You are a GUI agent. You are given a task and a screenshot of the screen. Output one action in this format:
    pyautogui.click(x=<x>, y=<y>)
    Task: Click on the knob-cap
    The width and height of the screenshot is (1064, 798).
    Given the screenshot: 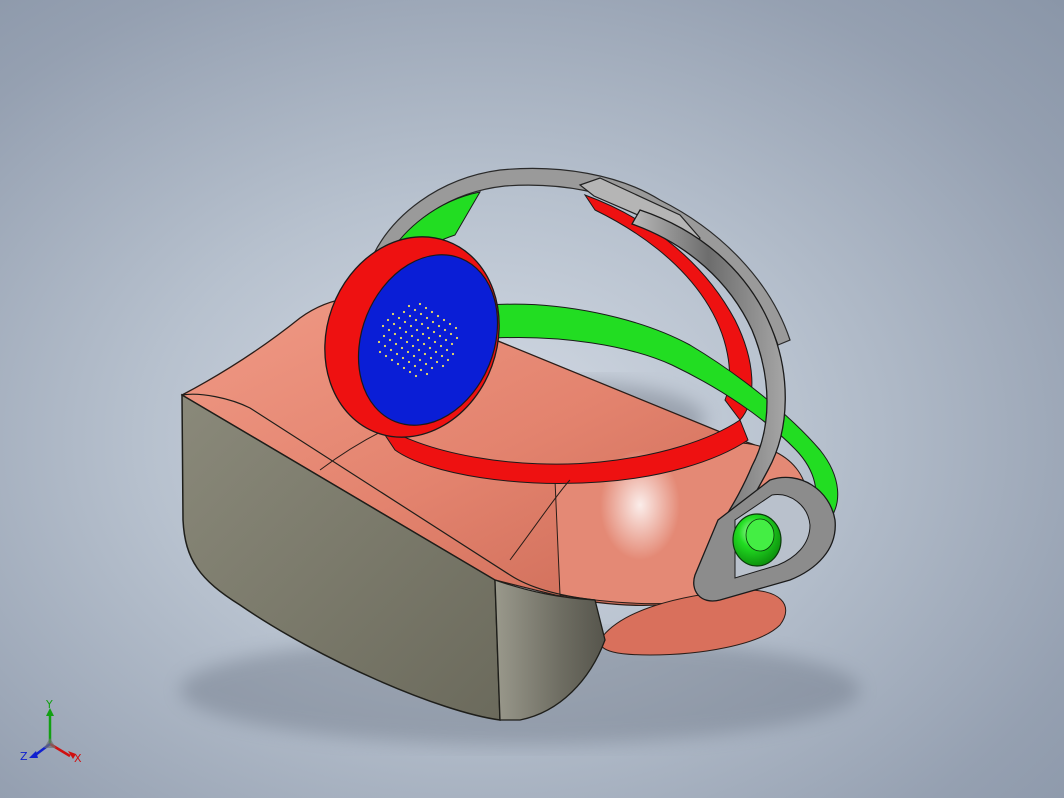 What is the action you would take?
    pyautogui.click(x=760, y=535)
    